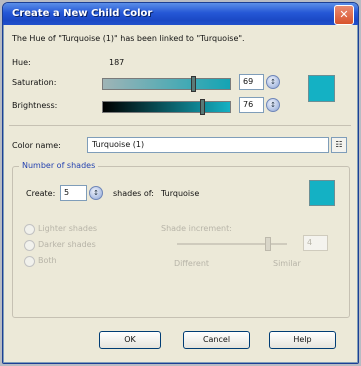  I want to click on color-name-input: Turquoise (1), so click(208, 145).